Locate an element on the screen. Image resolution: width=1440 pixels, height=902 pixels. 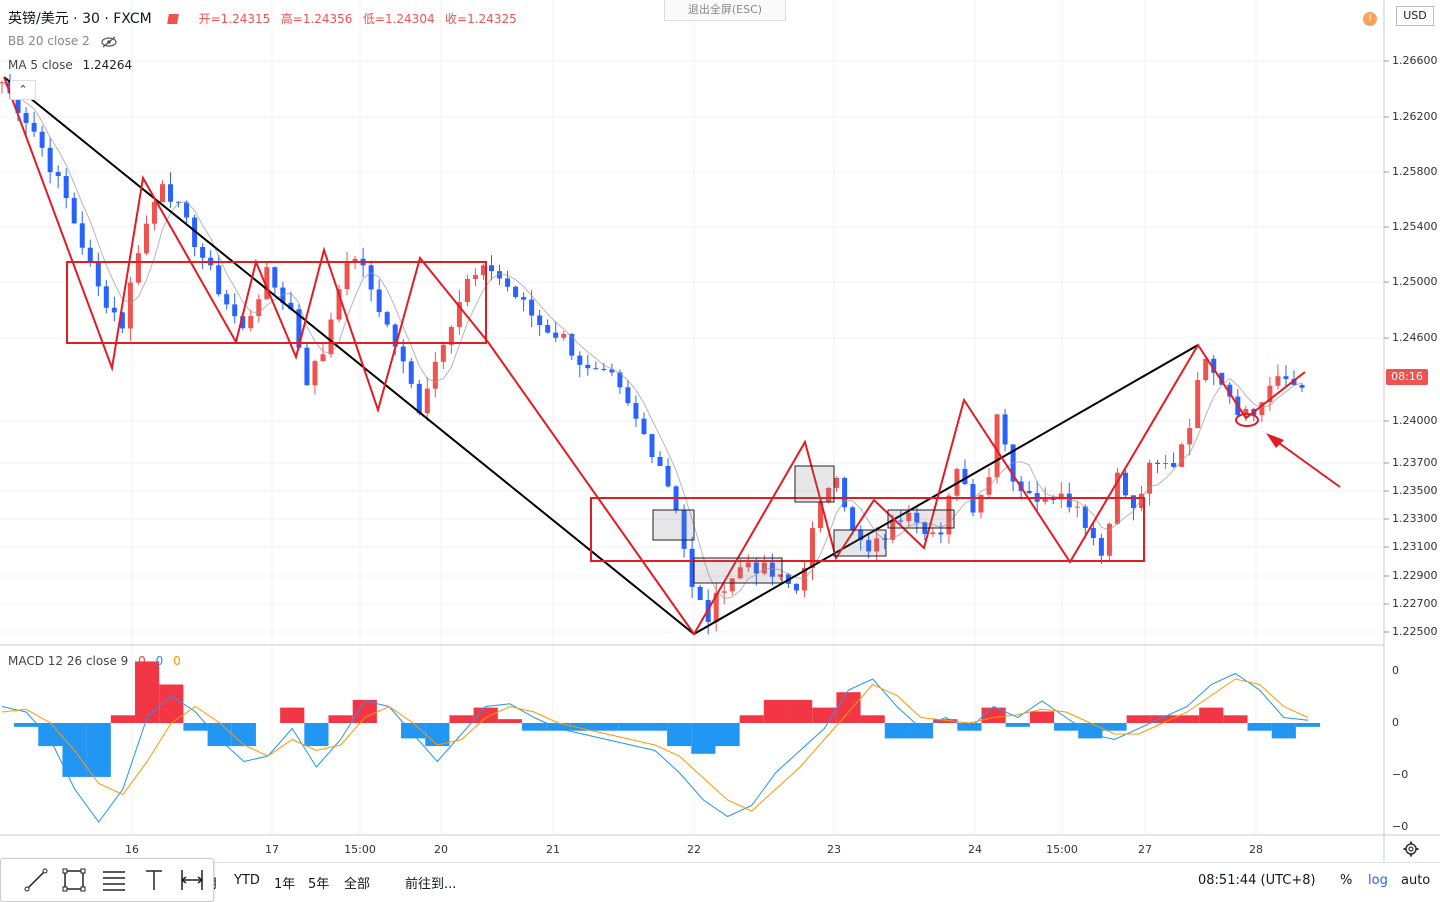
time-axis-label: 27 is located at coordinates (1145, 849).